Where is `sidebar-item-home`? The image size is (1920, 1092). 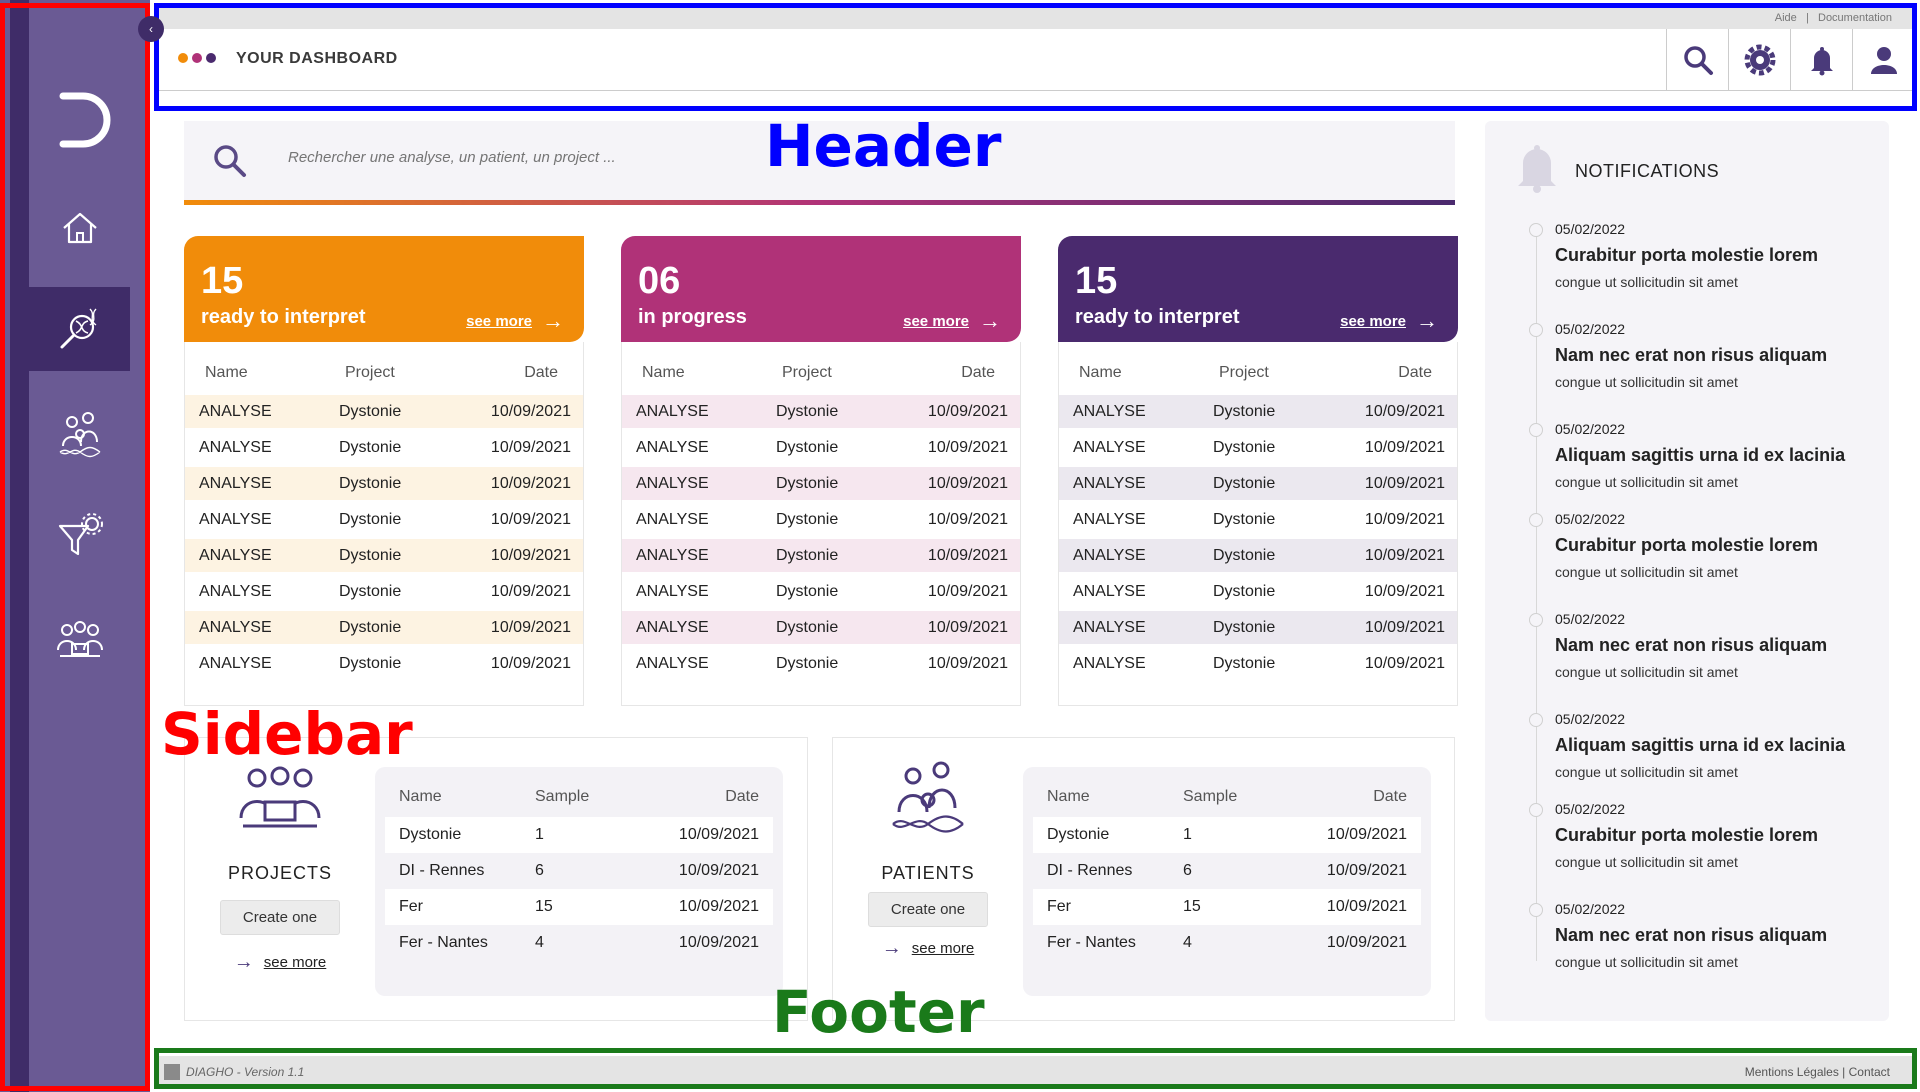 sidebar-item-home is located at coordinates (79, 228).